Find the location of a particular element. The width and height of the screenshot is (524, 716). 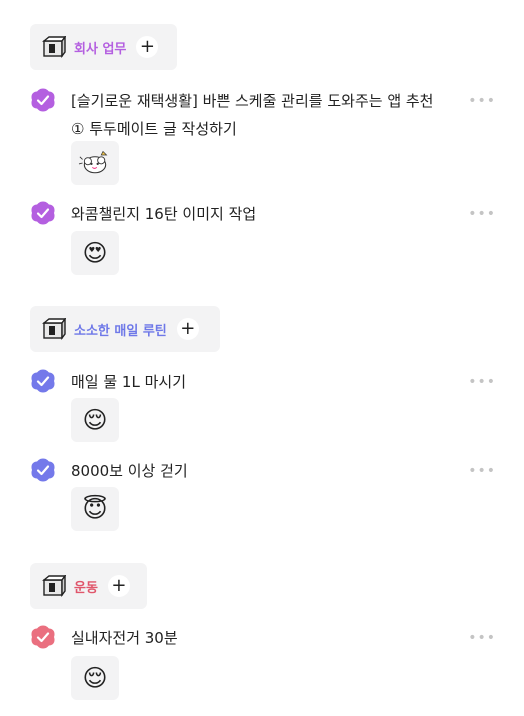

category-chip-exercise: 운동 + is located at coordinates (88, 586).